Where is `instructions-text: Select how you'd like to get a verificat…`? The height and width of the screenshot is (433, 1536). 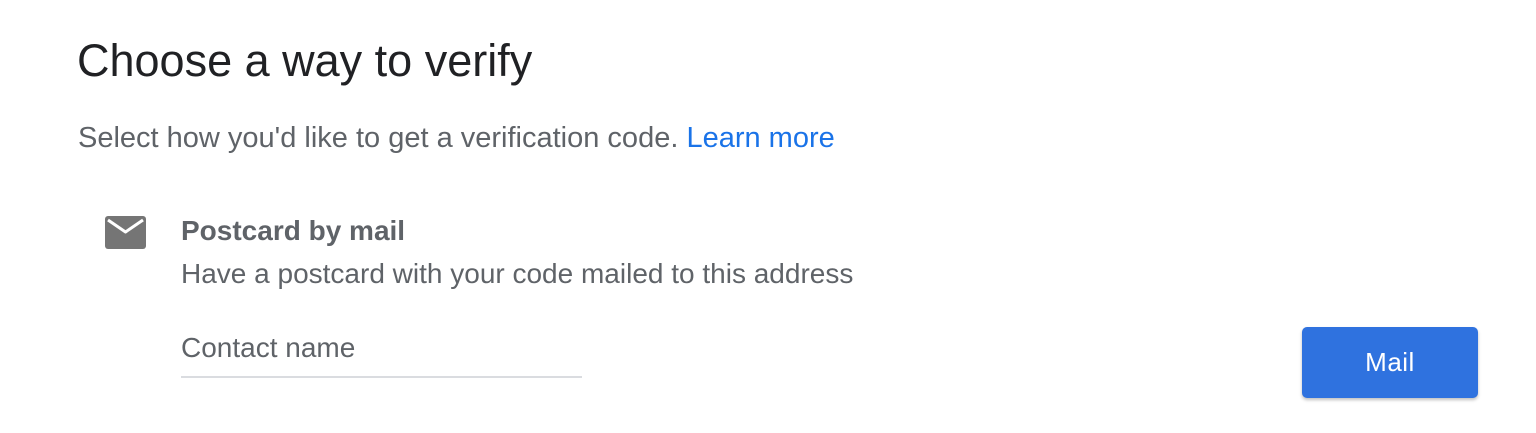
instructions-text: Select how you'd like to get a verificat… is located at coordinates (378, 138).